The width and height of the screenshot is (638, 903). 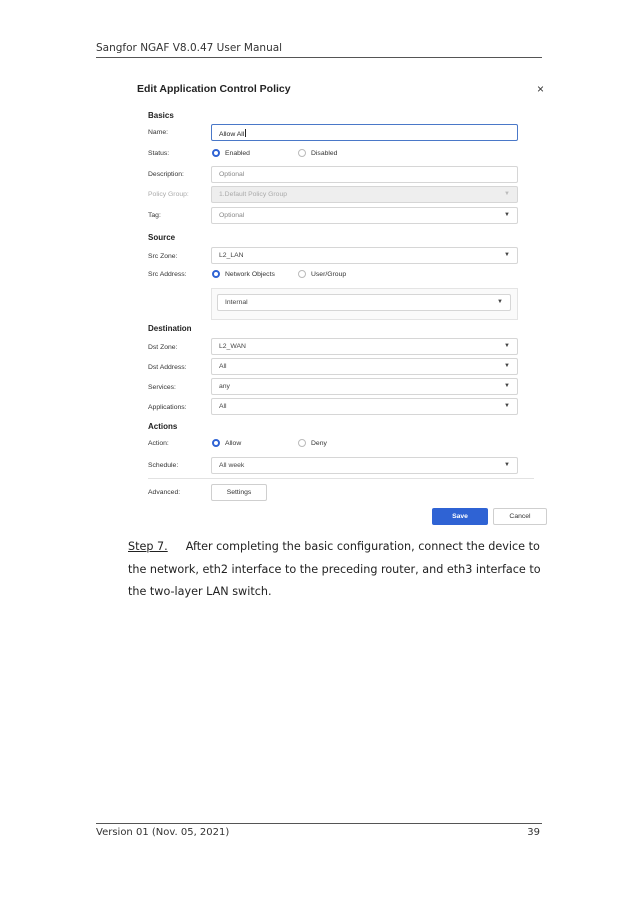 I want to click on applications-label: Applications:, so click(x=167, y=407).